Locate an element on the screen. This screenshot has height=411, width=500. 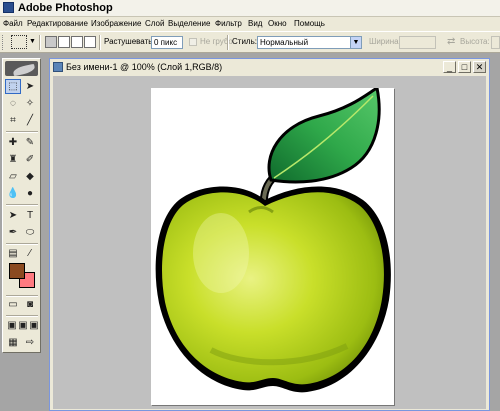
crop-tool-icon: ⌗ is located at coordinates (13, 120).